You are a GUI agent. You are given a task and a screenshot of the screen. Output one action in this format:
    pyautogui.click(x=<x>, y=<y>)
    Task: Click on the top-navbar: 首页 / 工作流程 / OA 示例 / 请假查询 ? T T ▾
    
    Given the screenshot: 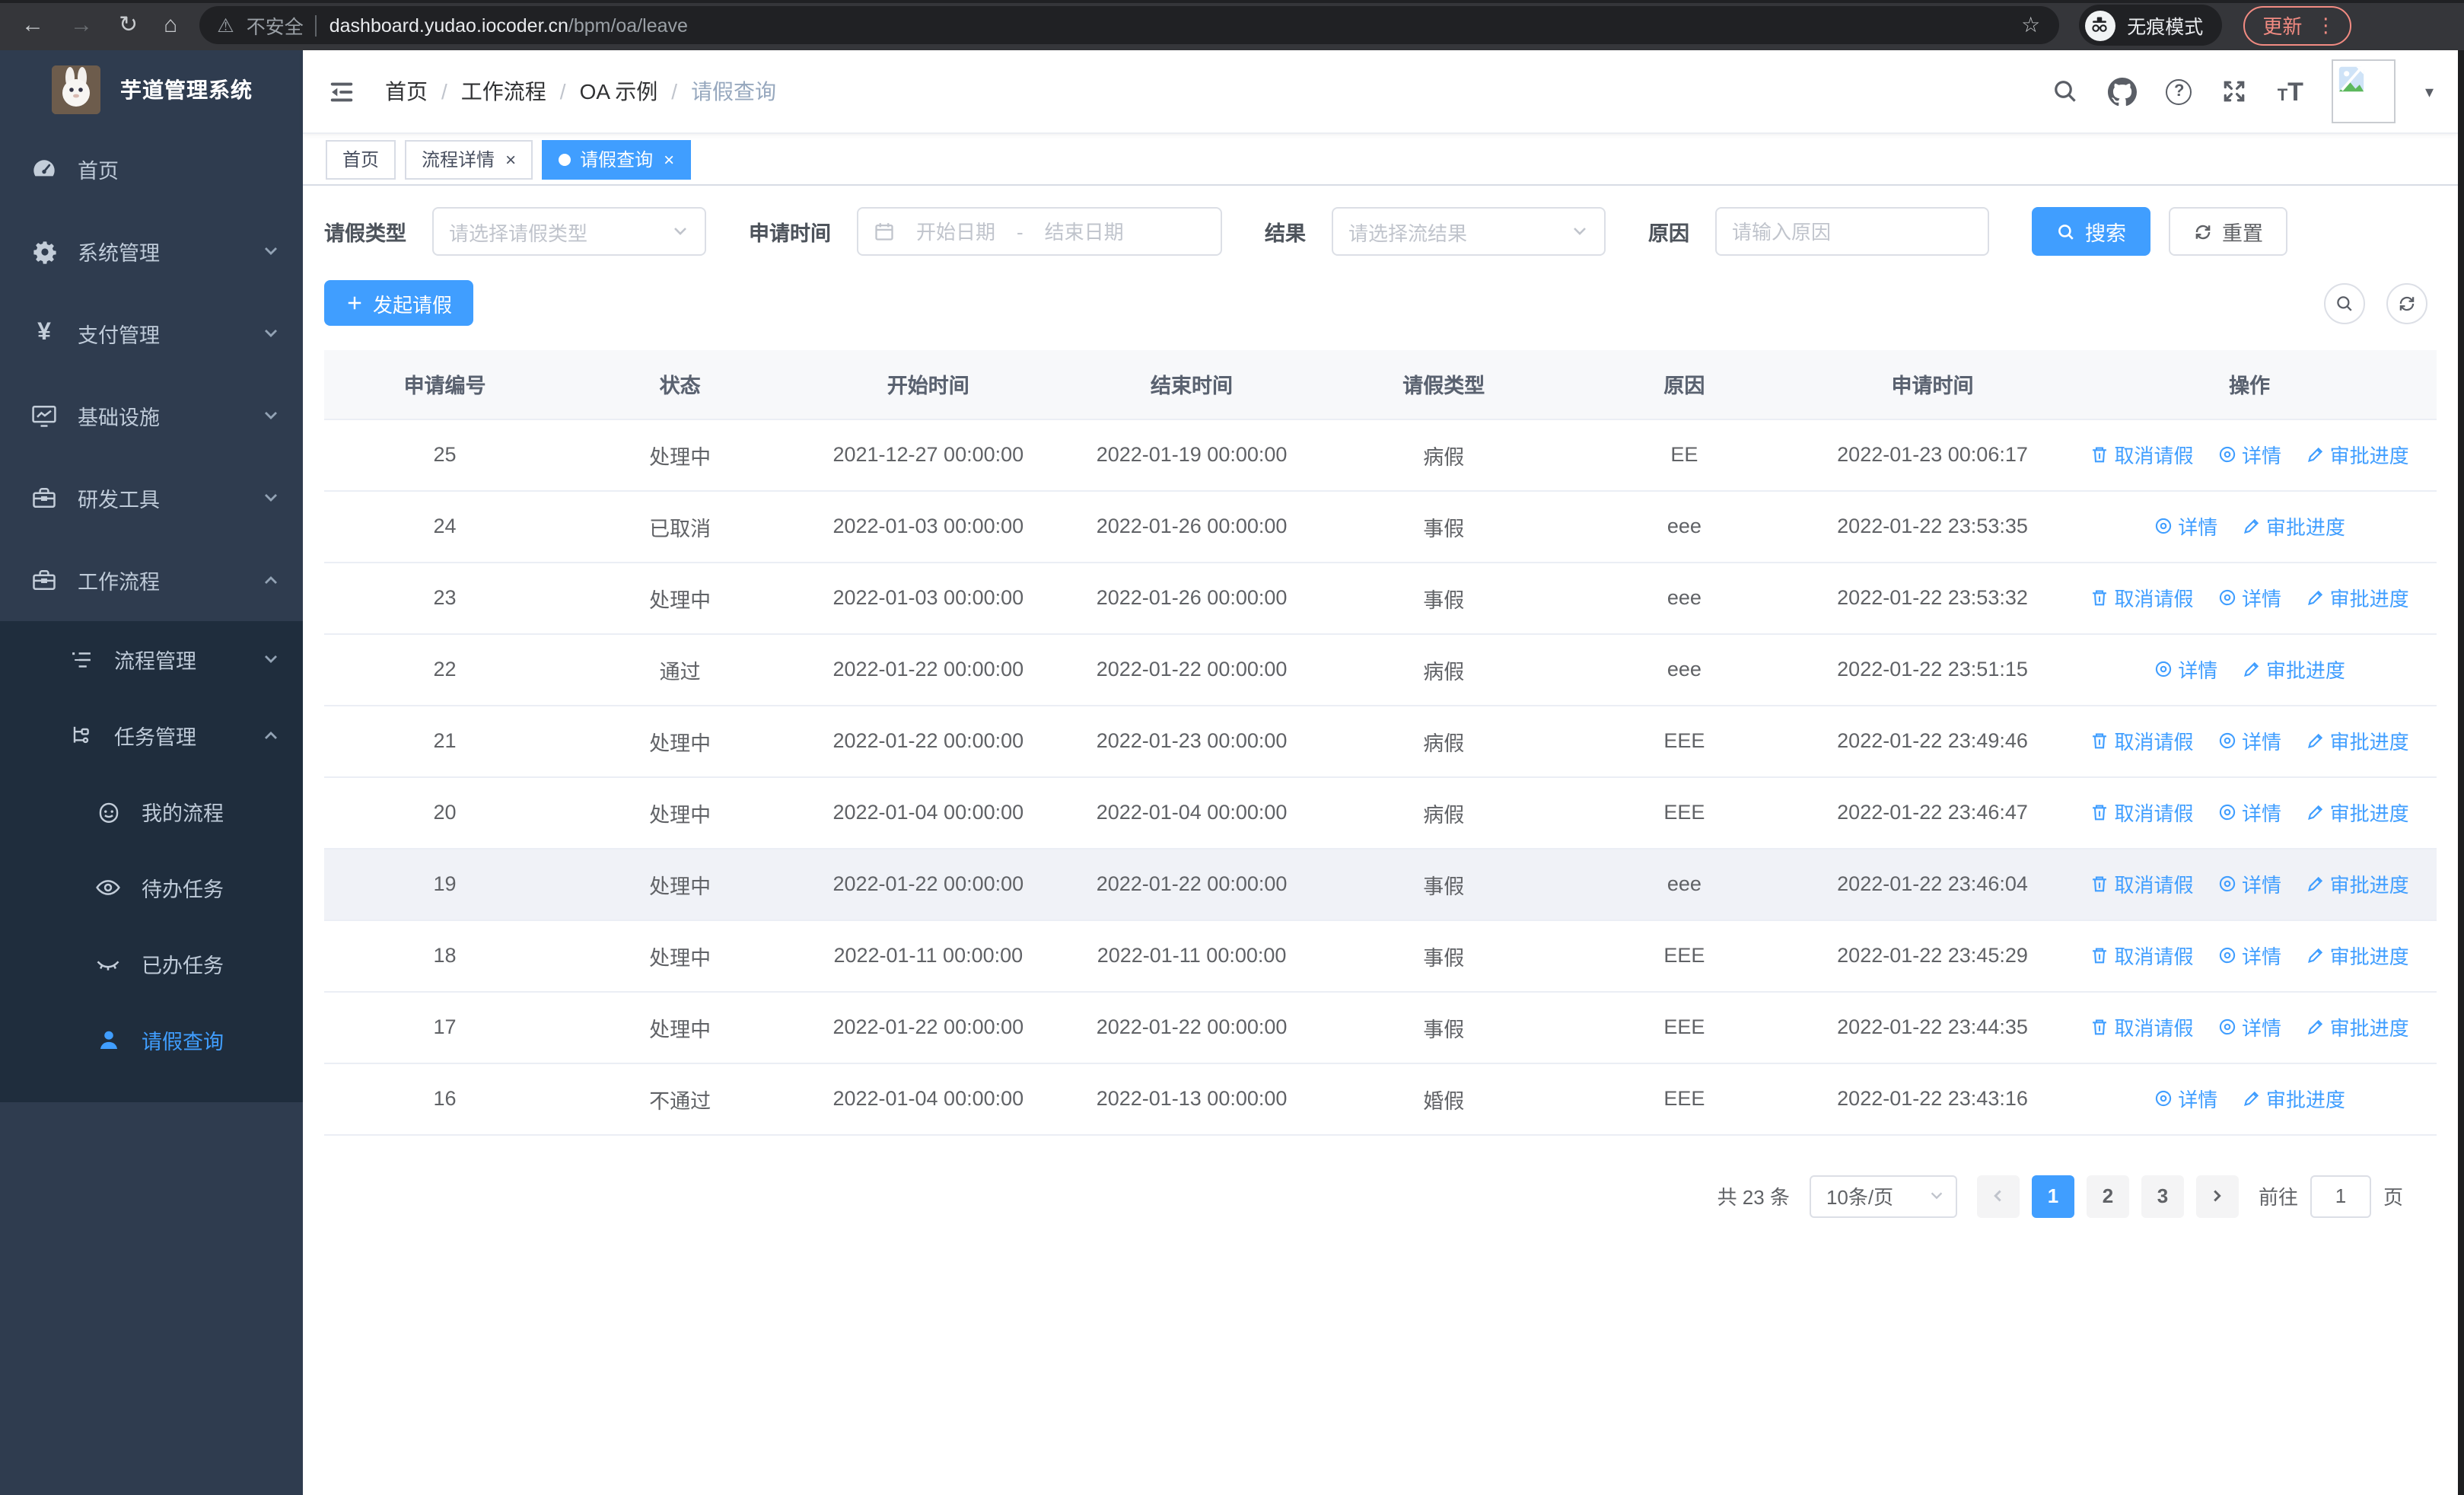 What is the action you would take?
    pyautogui.click(x=1380, y=92)
    